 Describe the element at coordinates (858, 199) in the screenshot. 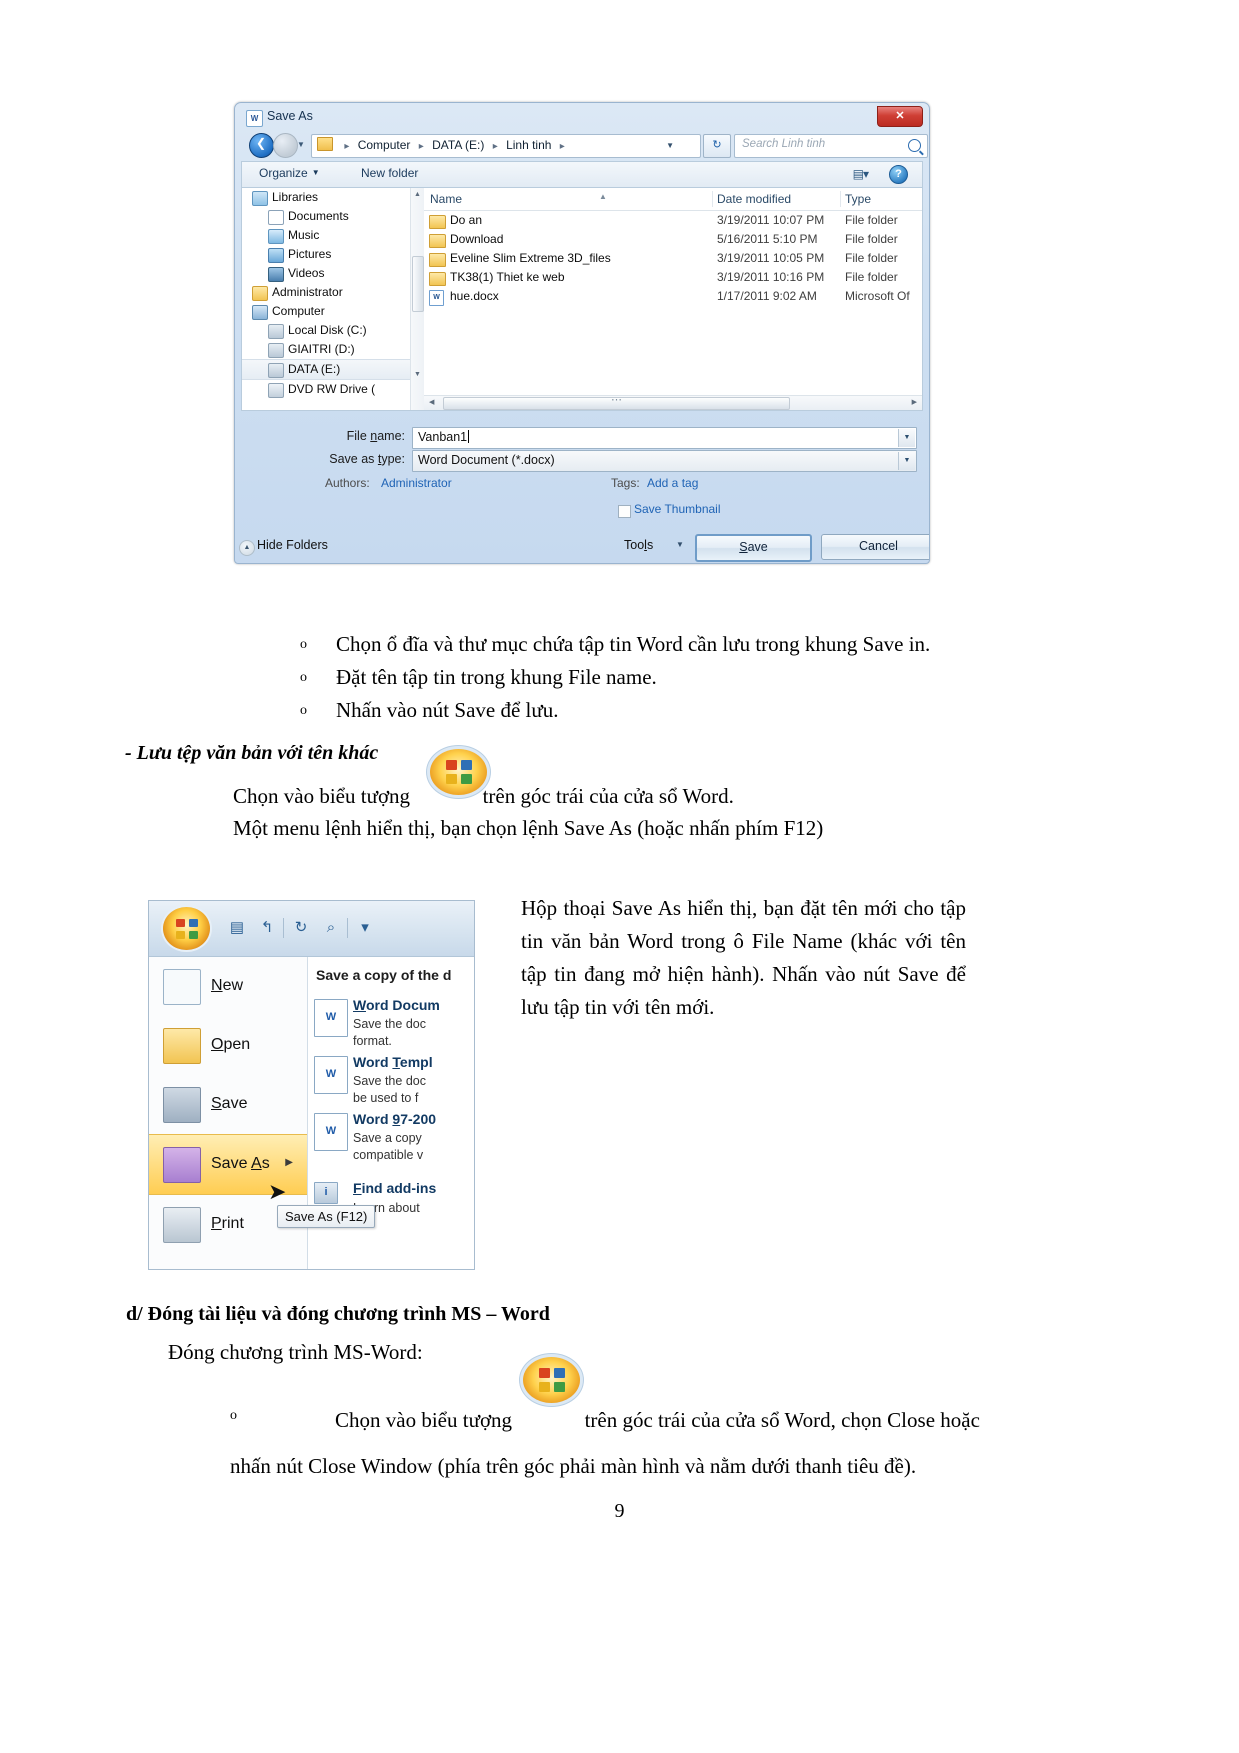

I see `column-header-type: Type` at that location.